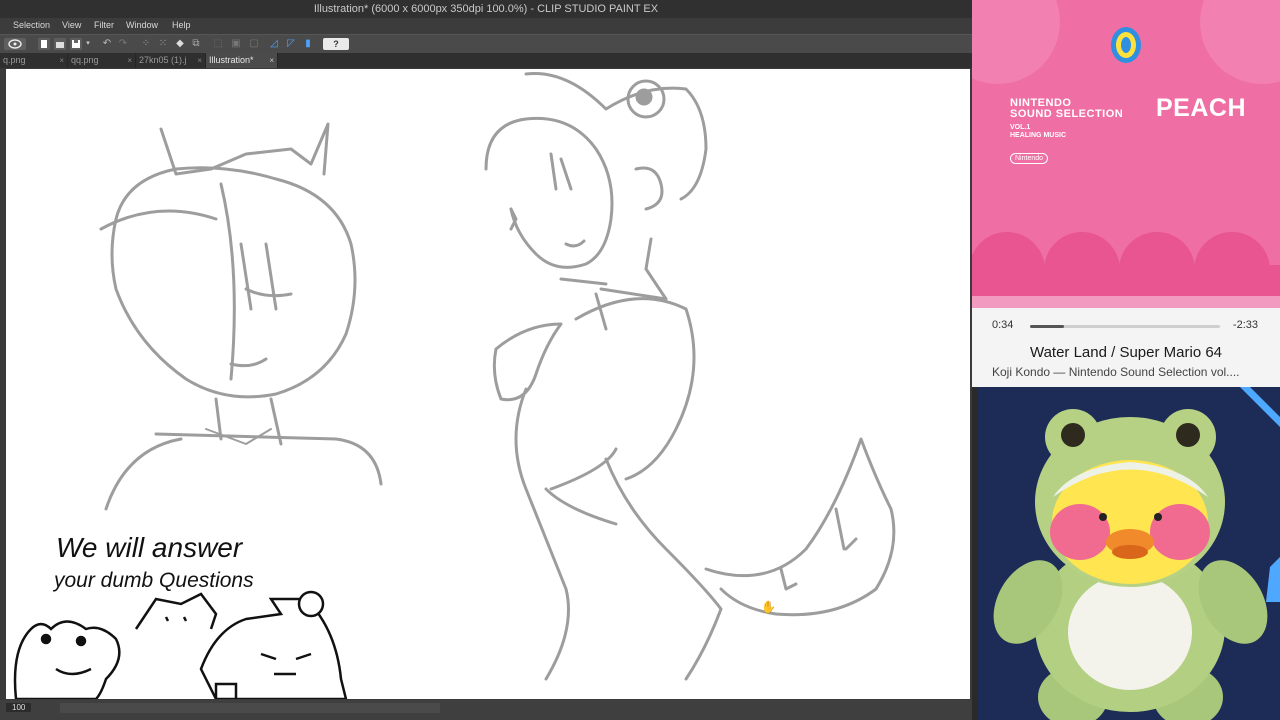 The image size is (1280, 720). I want to click on show-selection-icon: ▢, so click(254, 44).